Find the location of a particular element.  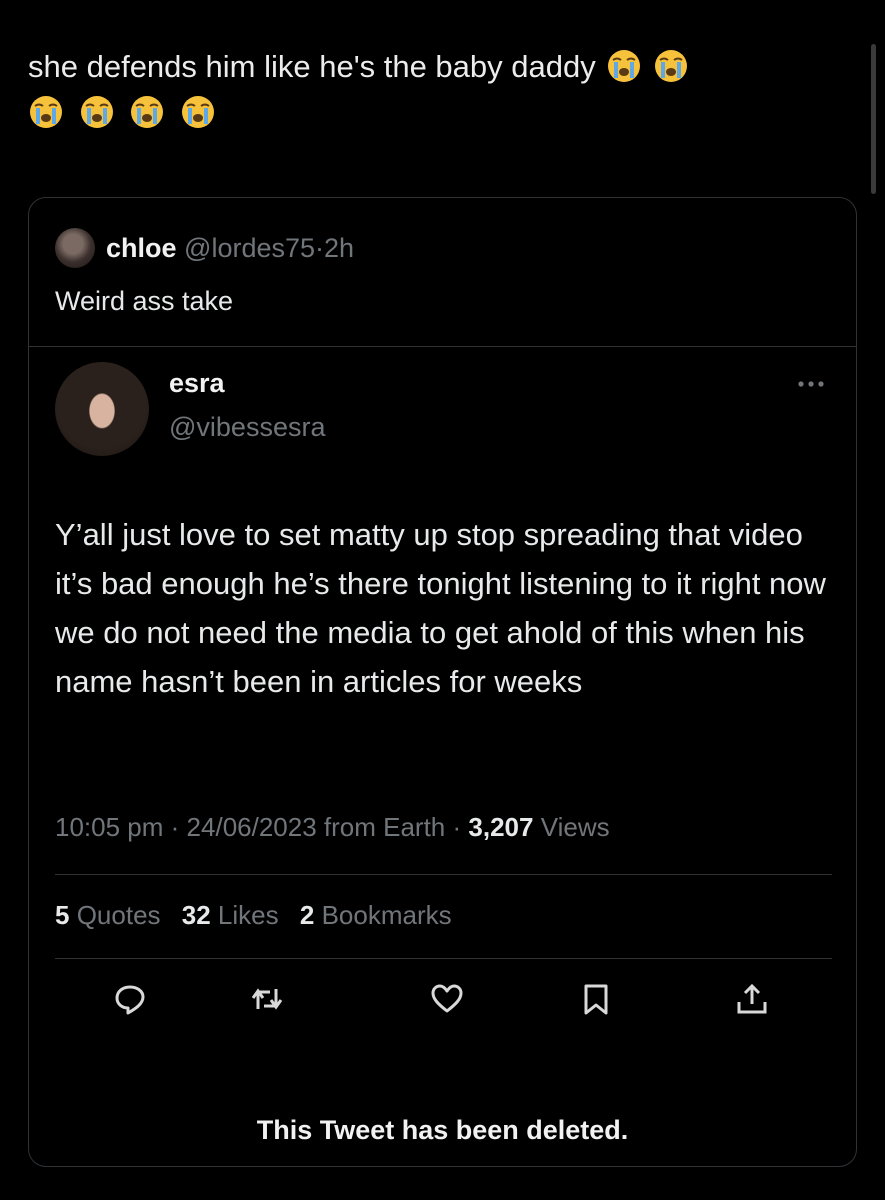

share-icon is located at coordinates (752, 998).